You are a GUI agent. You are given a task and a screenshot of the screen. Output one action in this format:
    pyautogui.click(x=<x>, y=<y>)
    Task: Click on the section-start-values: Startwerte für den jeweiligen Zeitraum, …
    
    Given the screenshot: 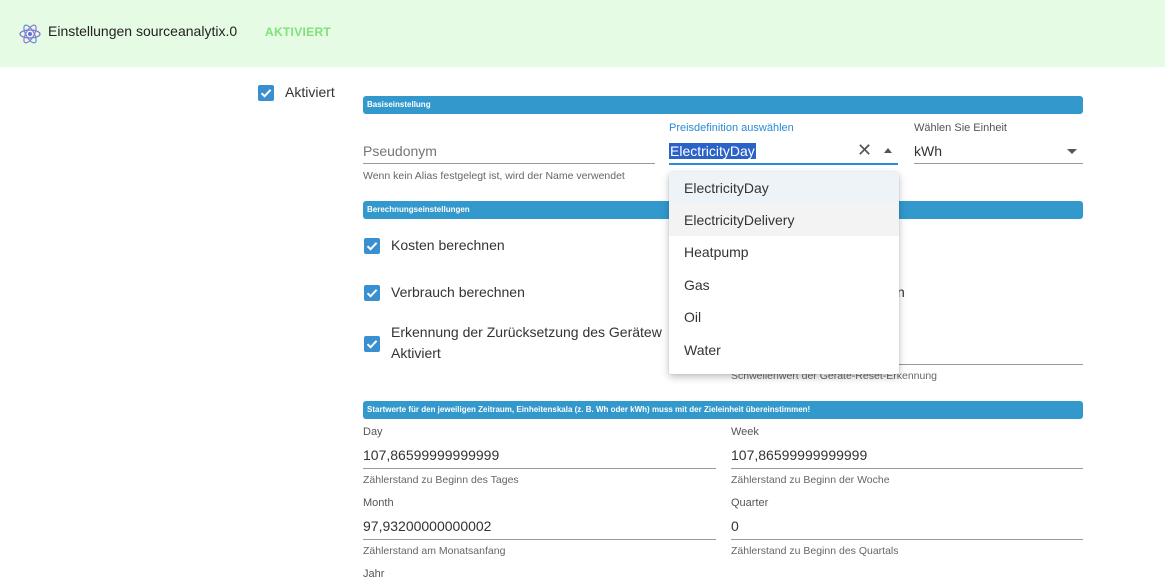 What is the action you would take?
    pyautogui.click(x=723, y=410)
    